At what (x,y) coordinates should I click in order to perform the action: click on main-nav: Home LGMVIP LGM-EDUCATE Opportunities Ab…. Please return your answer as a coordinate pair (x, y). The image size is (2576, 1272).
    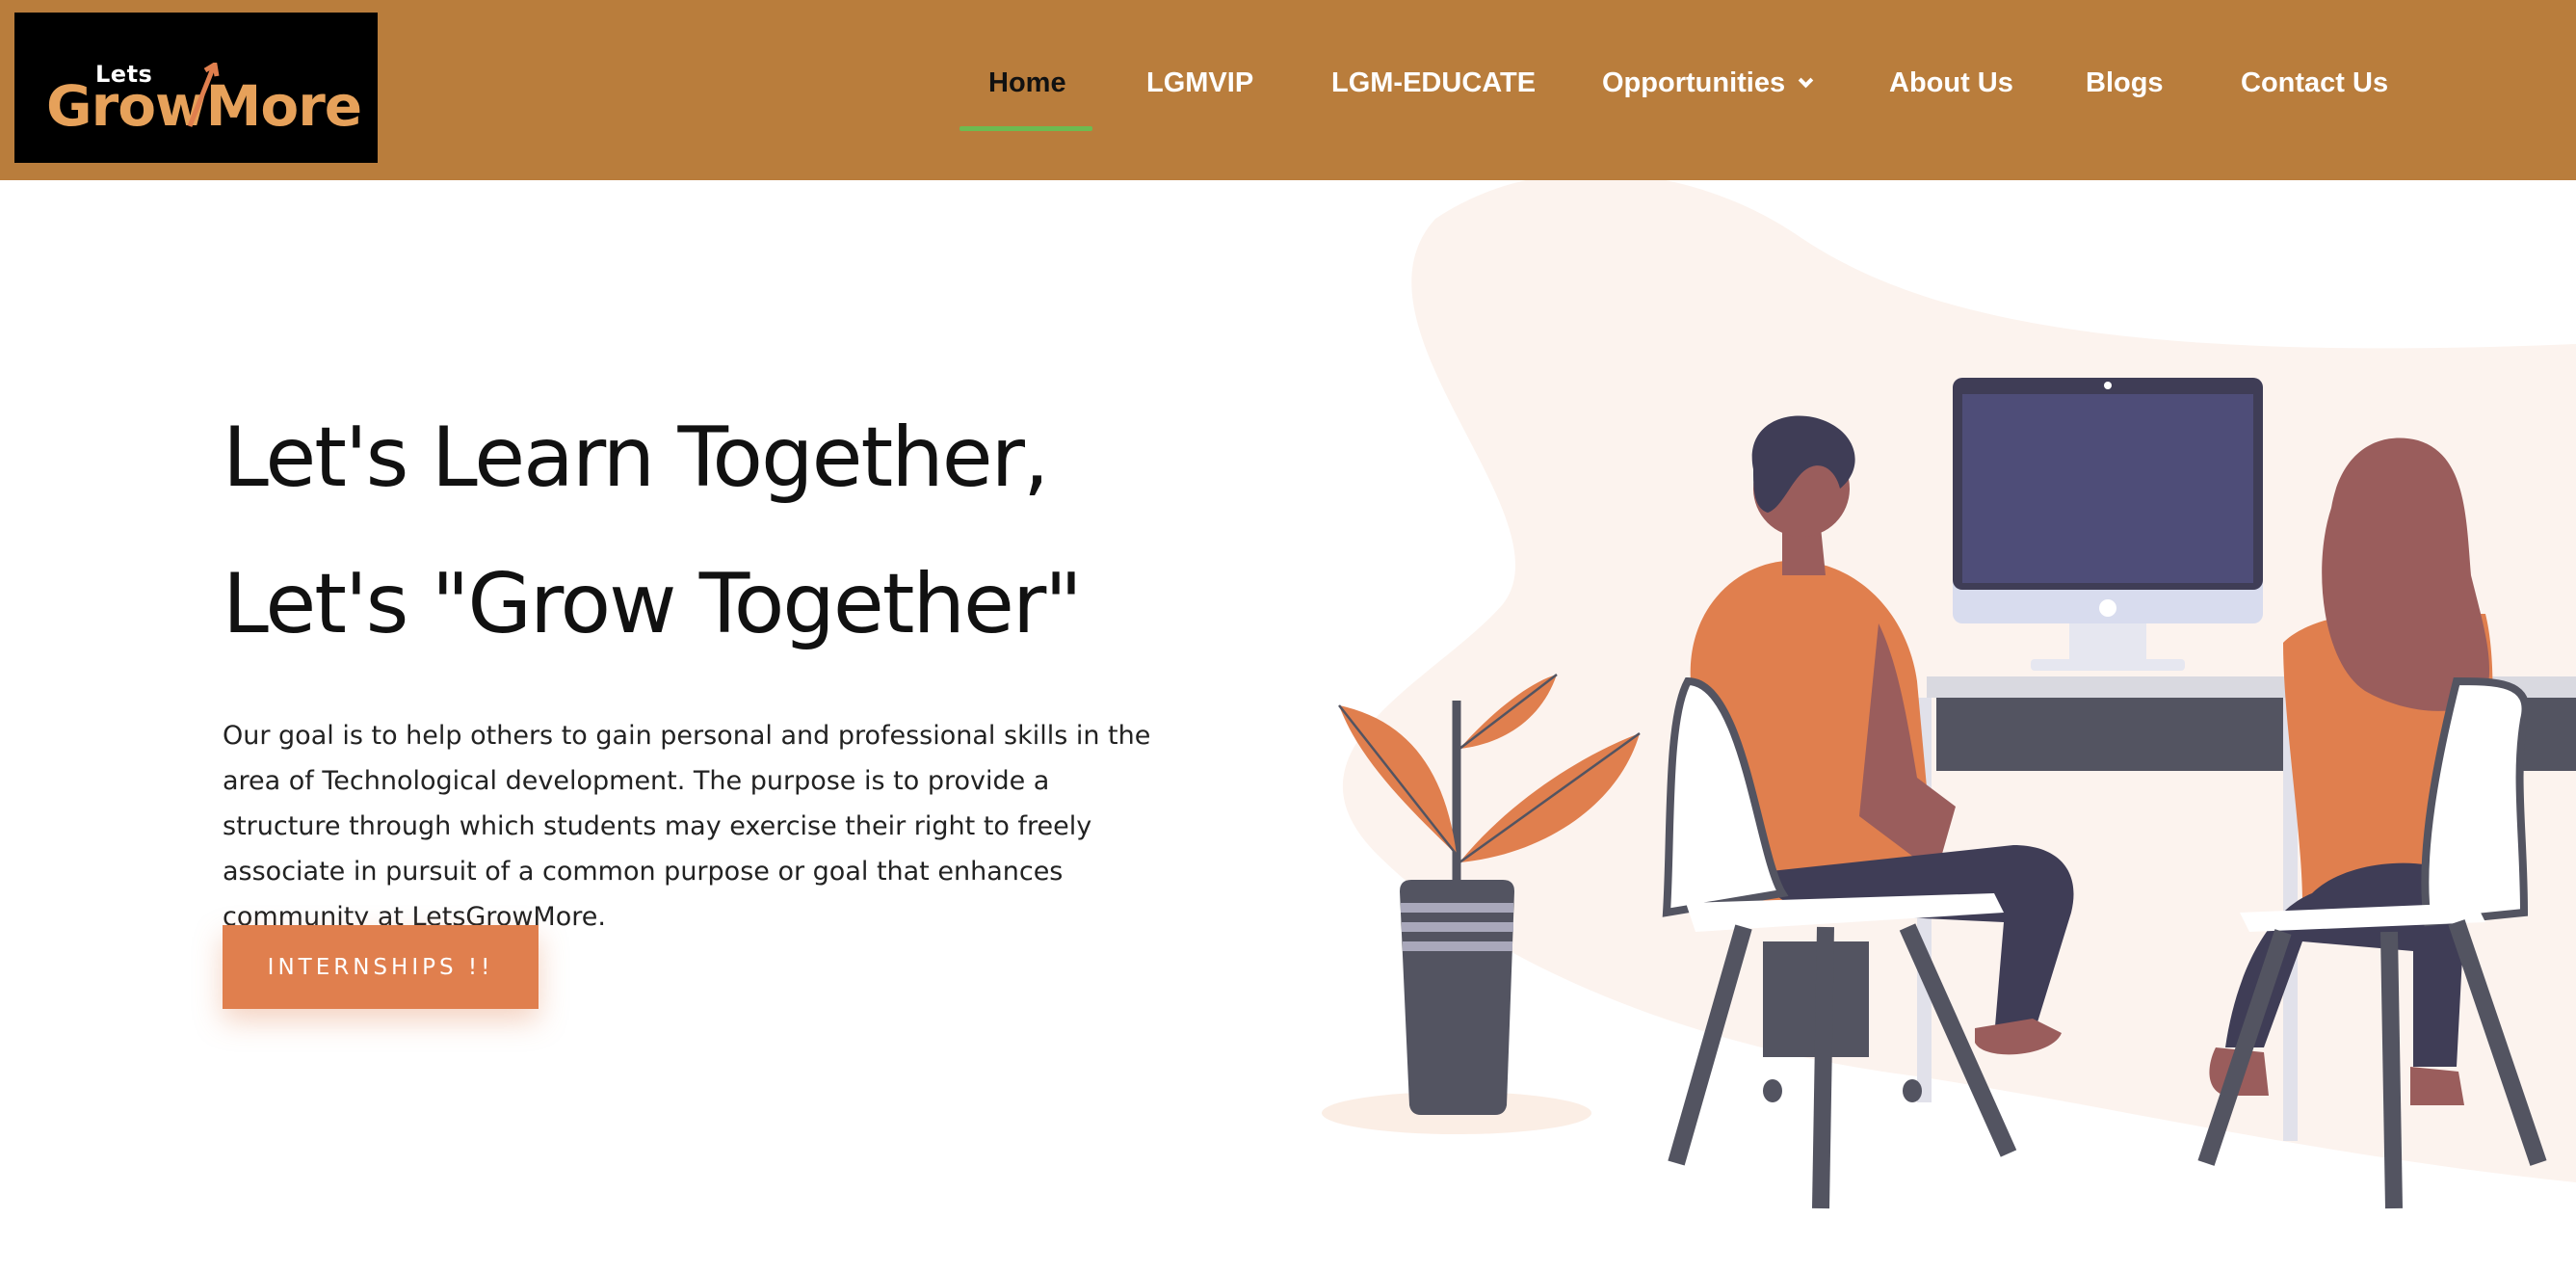
    Looking at the image, I should click on (1288, 88).